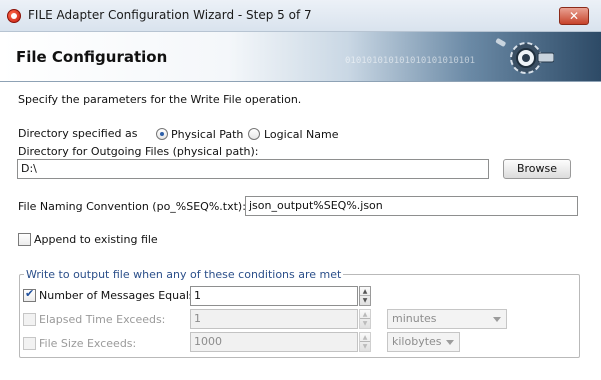 The width and height of the screenshot is (601, 380). What do you see at coordinates (417, 341) in the screenshot?
I see `file-size-unit-value: kilobytes` at bounding box center [417, 341].